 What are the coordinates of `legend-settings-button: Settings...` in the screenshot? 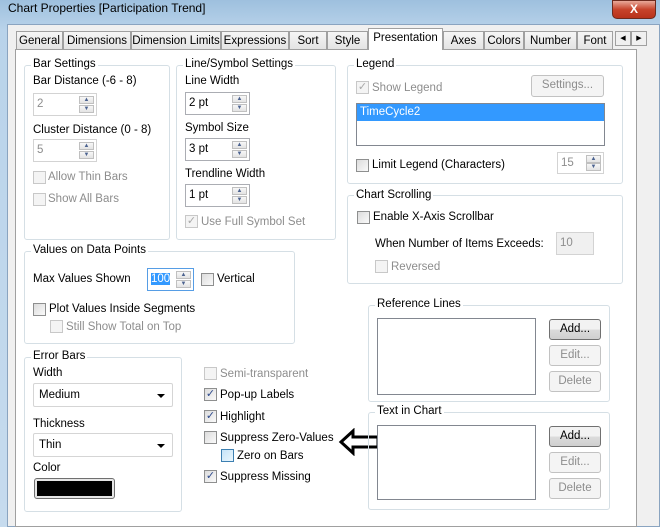 It's located at (567, 86).